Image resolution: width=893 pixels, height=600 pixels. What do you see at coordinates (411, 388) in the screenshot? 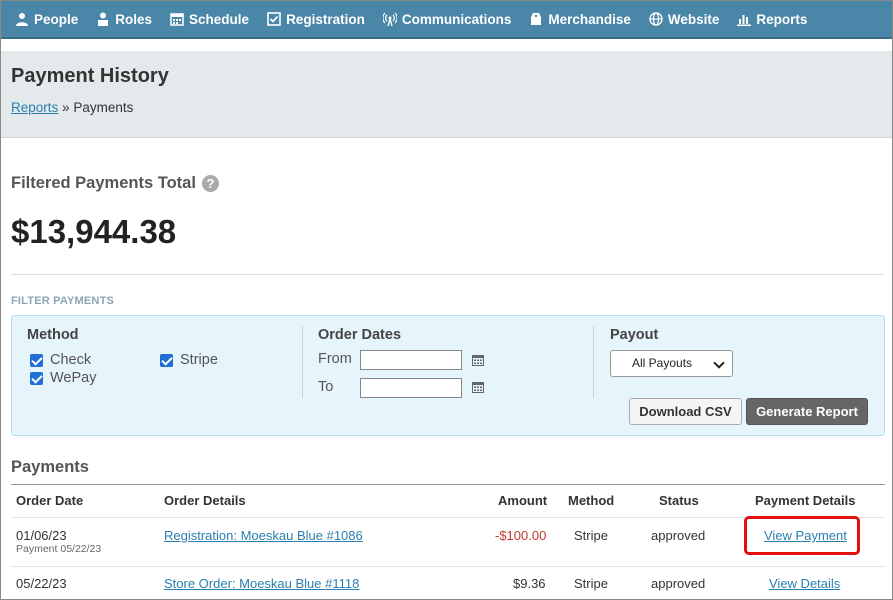
I see `to-date-input` at bounding box center [411, 388].